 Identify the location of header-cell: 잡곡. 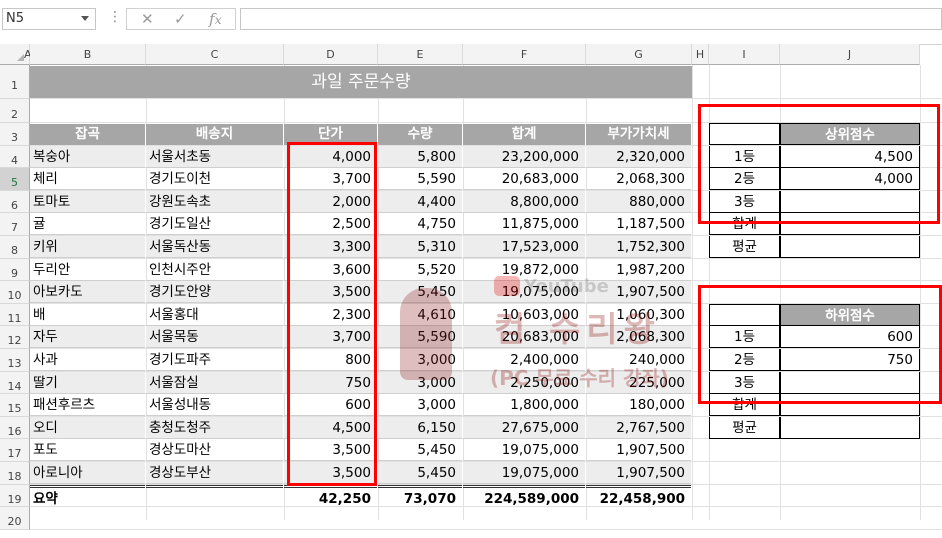
(87, 134).